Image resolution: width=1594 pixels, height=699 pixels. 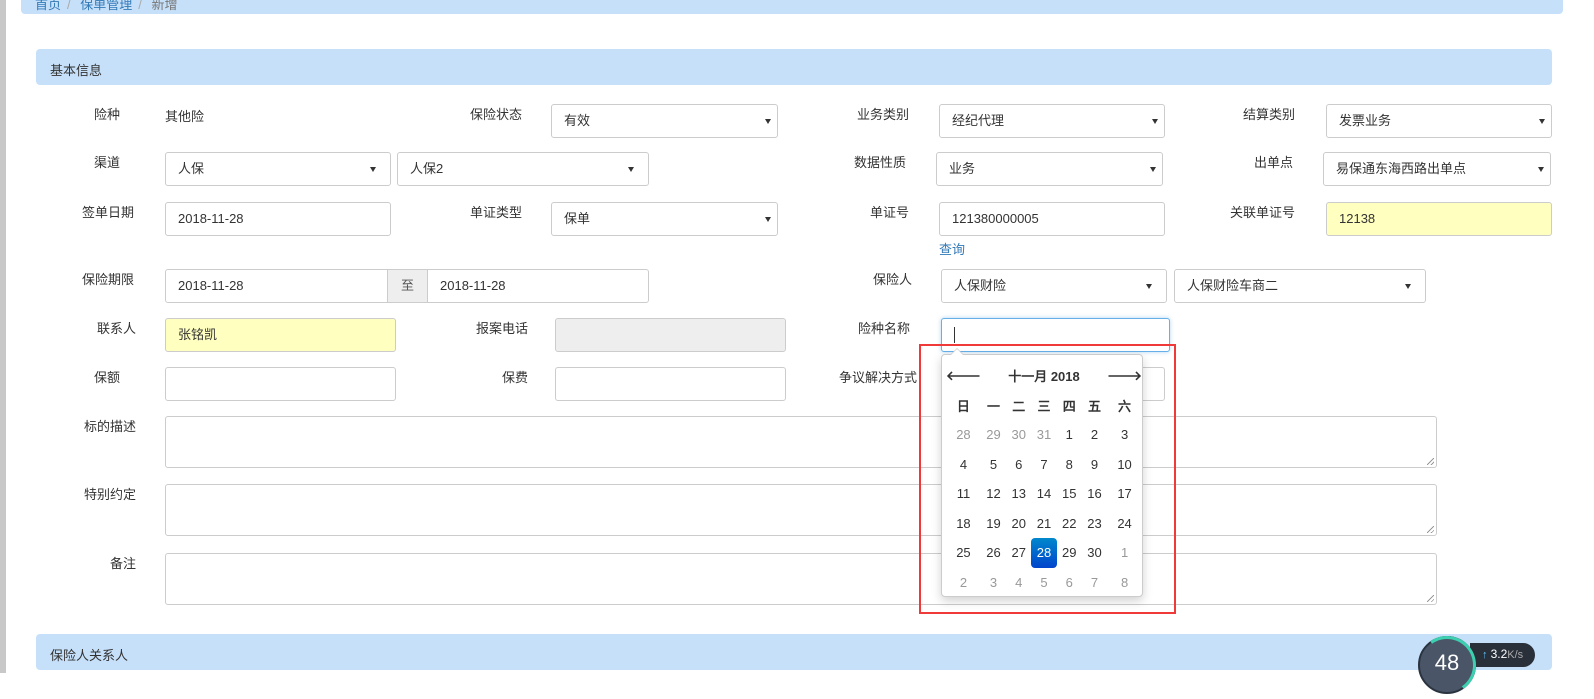 I want to click on label-dispute: 争议解决方式, so click(x=877, y=377).